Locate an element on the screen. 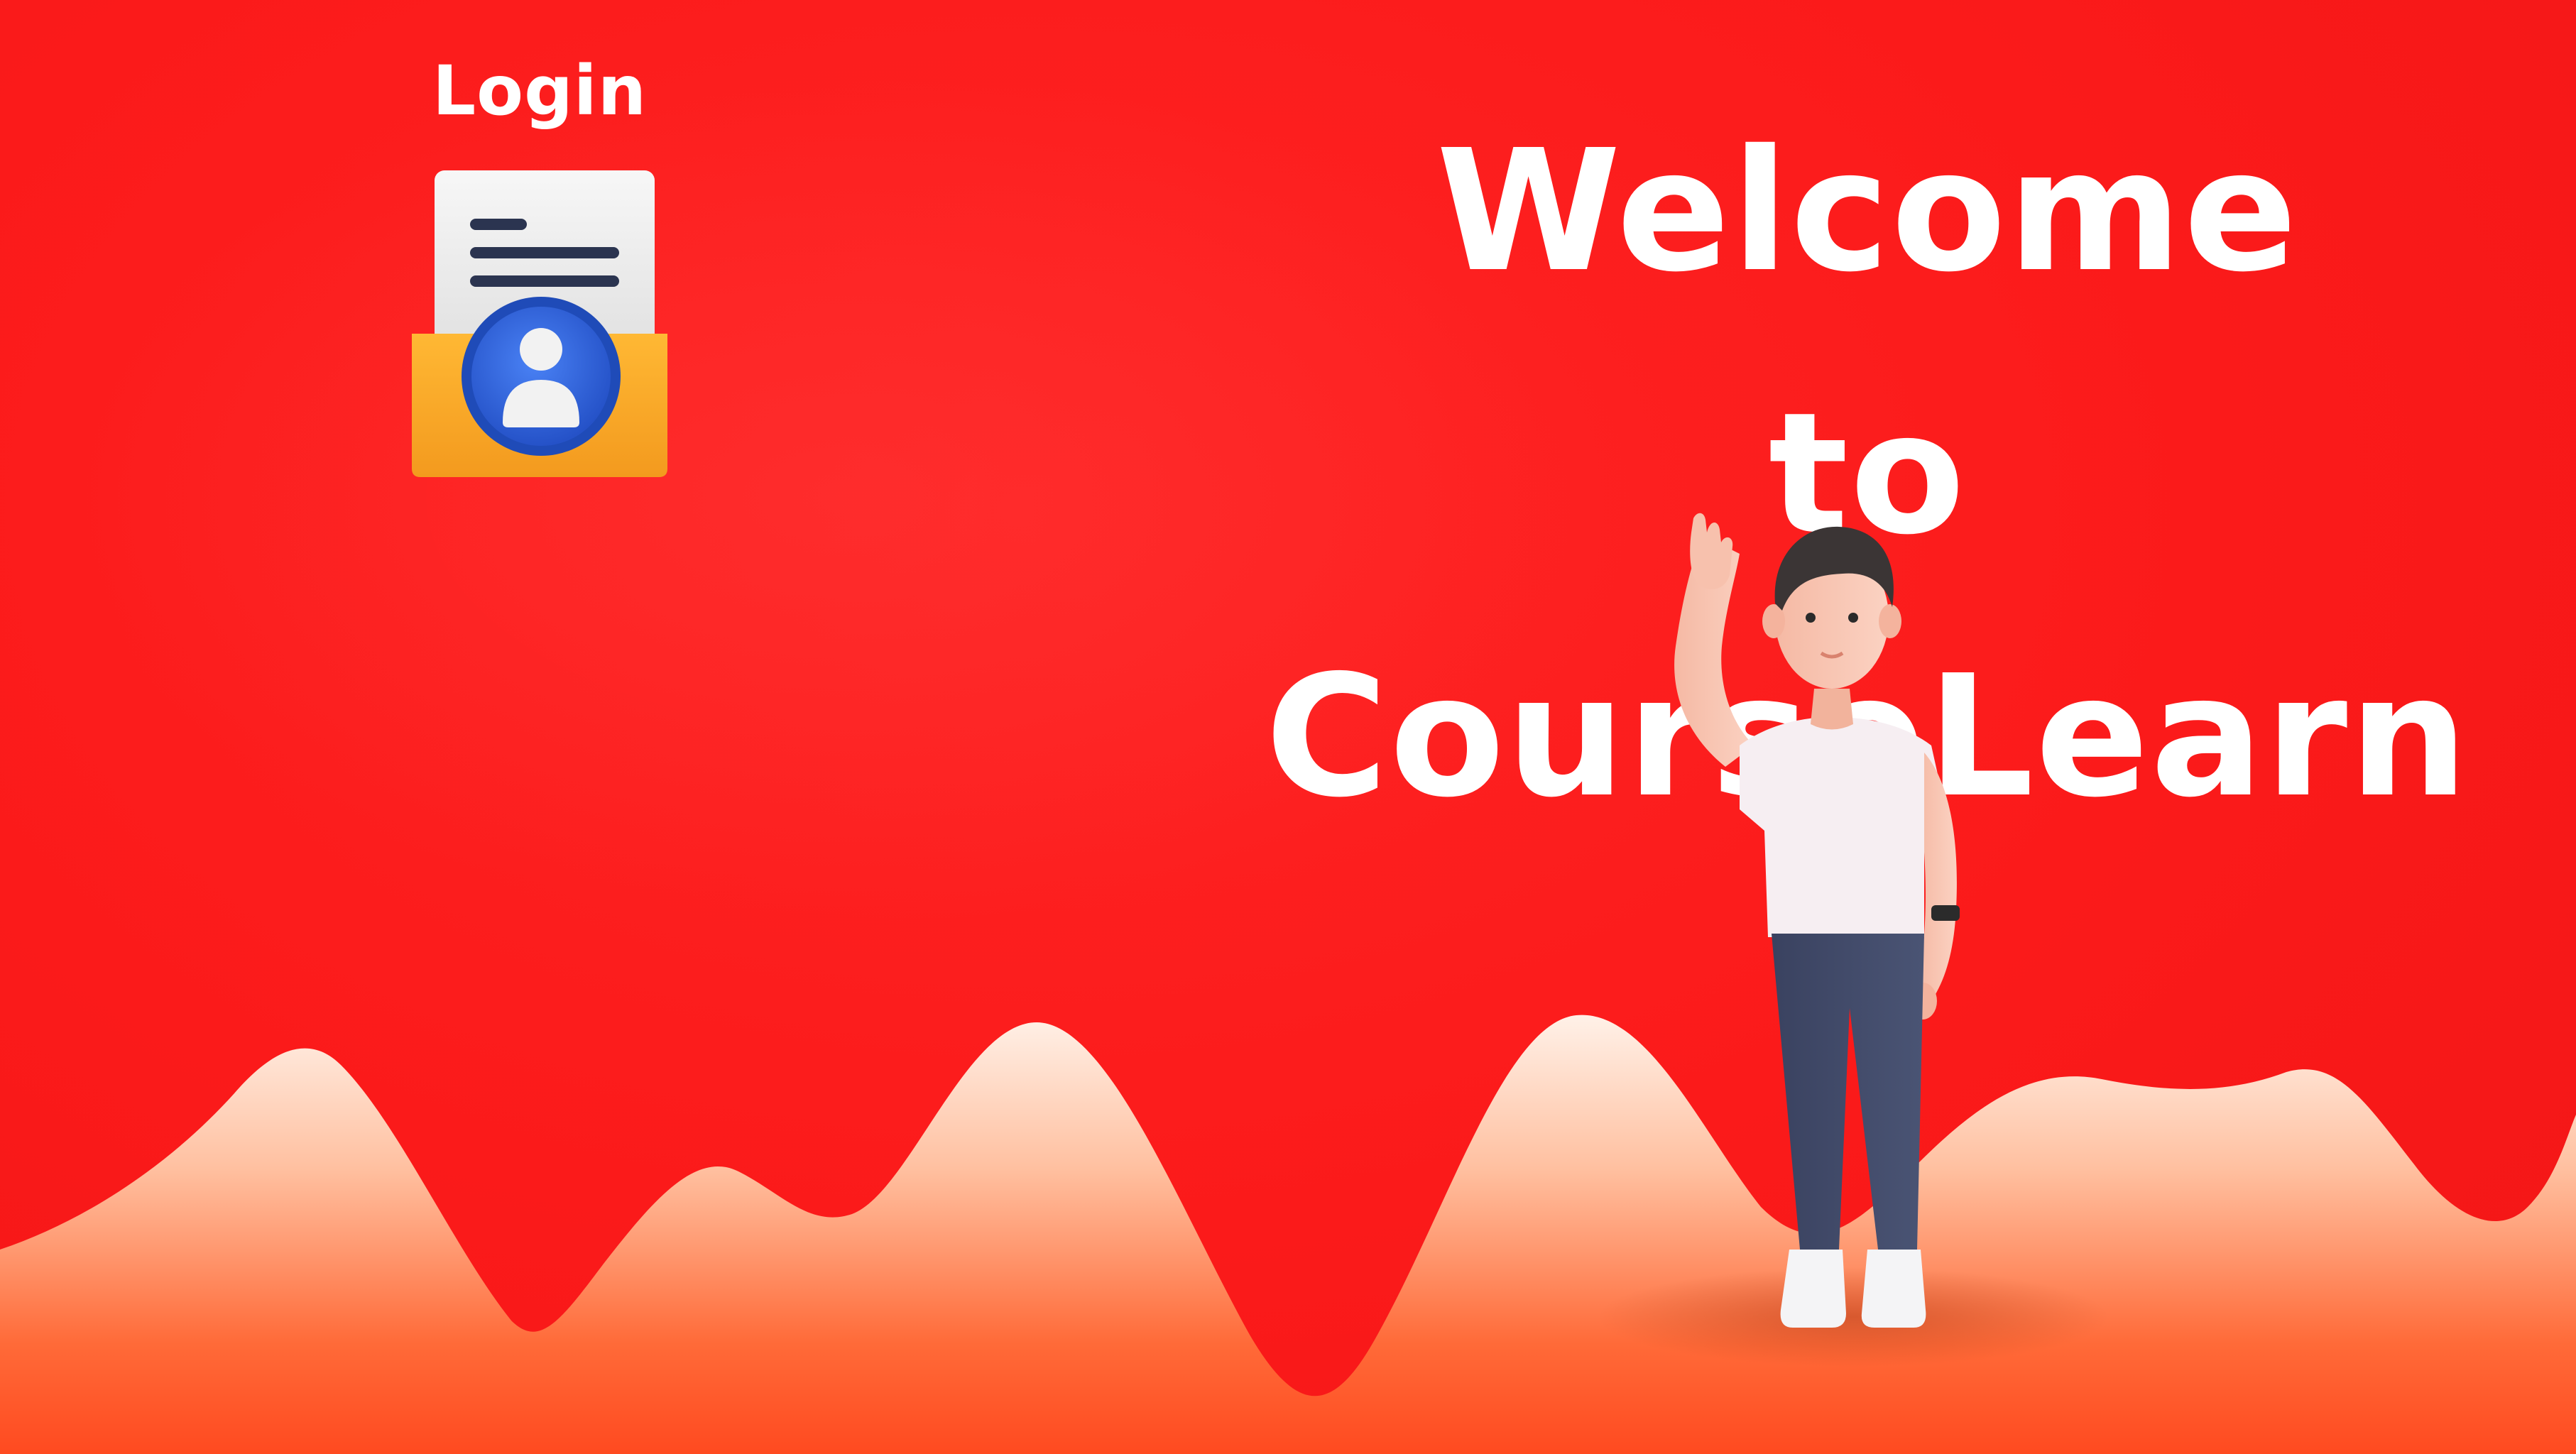 This screenshot has height=1454, width=2576. left-shoe is located at coordinates (1813, 1289).